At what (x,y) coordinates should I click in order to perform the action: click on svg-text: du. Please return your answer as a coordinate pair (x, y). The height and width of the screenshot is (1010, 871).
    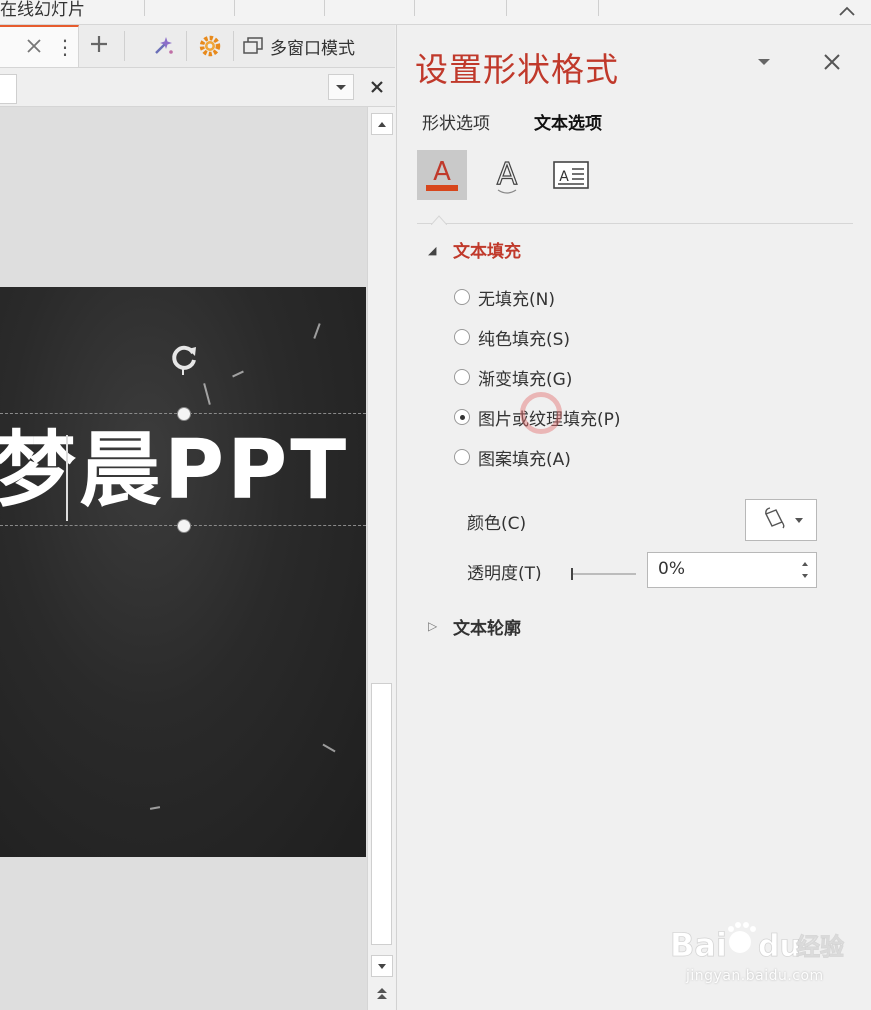
    Looking at the image, I should click on (779, 946).